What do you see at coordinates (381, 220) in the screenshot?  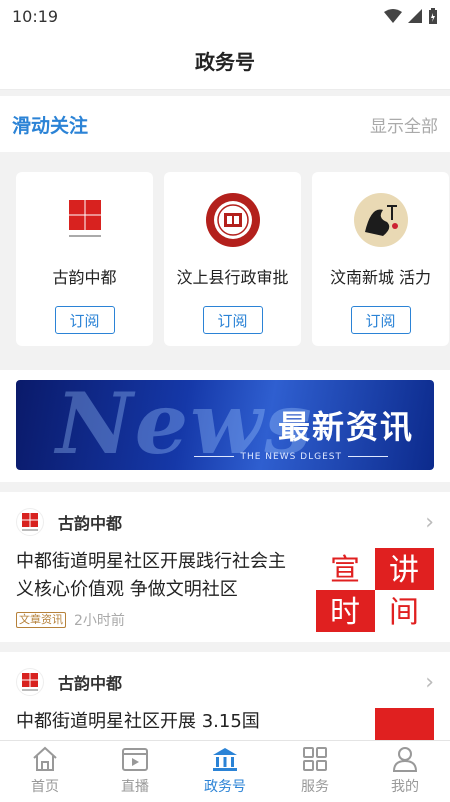 I see `wennan-new-city-logo` at bounding box center [381, 220].